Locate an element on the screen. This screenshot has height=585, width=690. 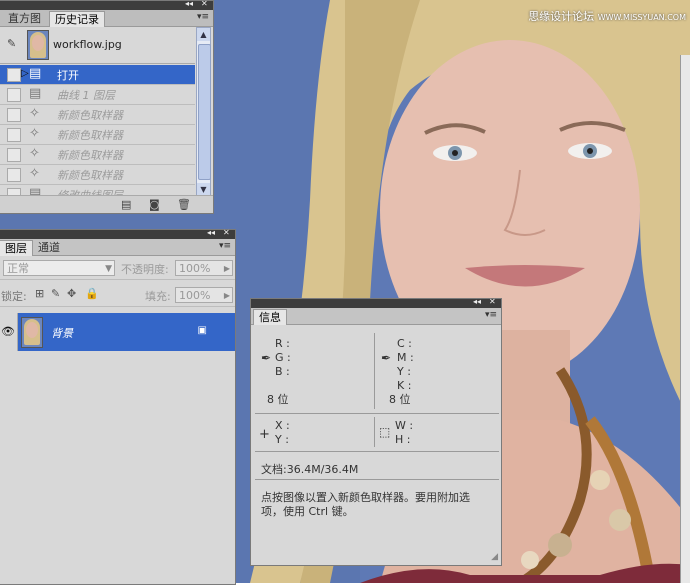
resize-grip-icon: ◢ is located at coordinates (494, 557).